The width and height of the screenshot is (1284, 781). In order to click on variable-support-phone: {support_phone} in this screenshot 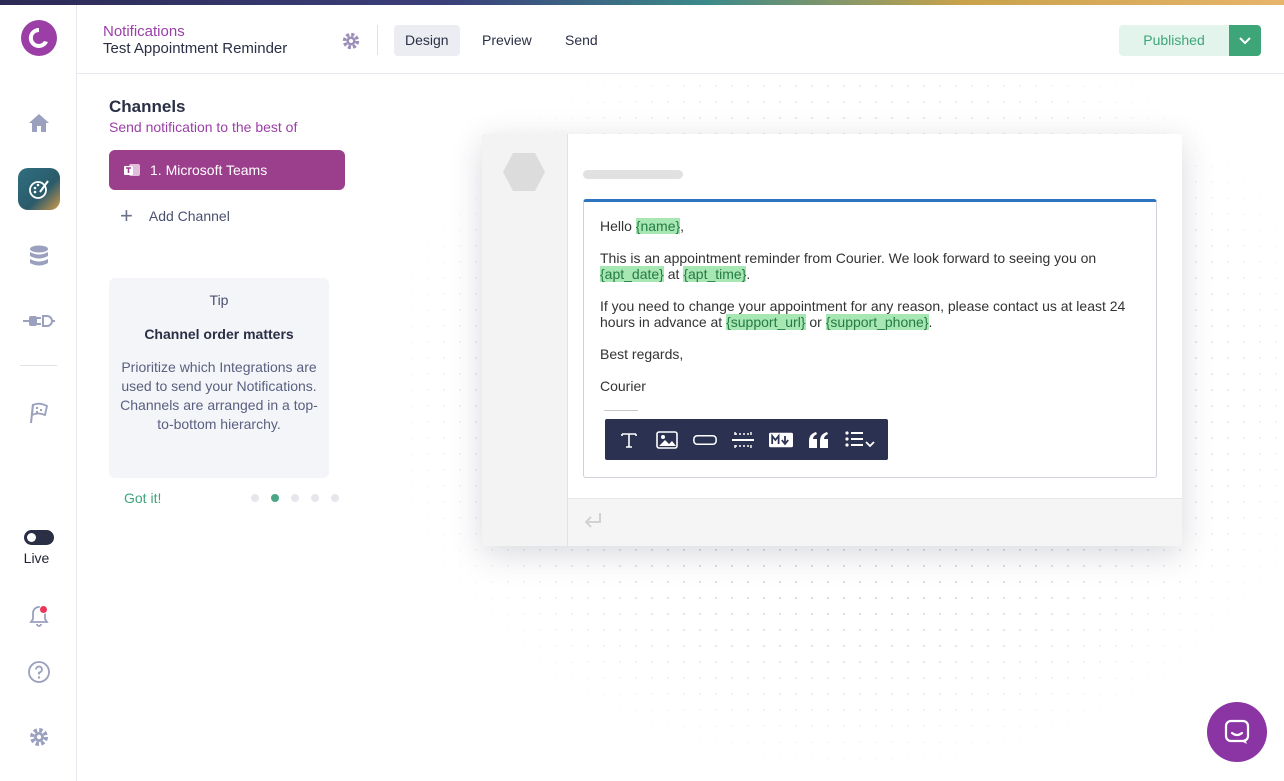, I will do `click(877, 322)`.